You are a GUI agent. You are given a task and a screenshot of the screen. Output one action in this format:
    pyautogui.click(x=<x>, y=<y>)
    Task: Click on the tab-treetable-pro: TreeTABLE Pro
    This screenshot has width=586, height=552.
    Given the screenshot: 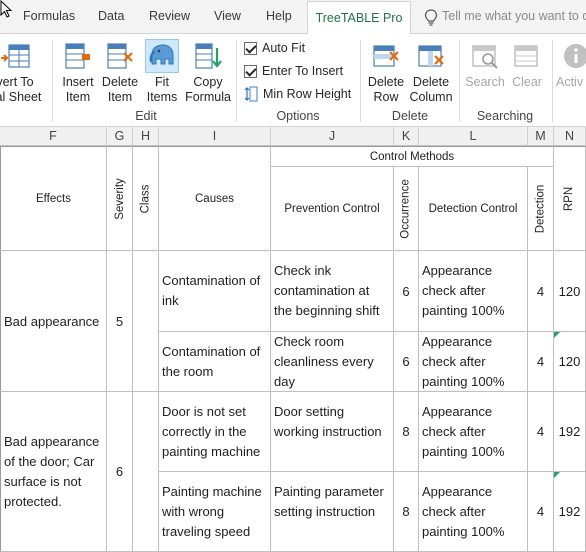 What is the action you would take?
    pyautogui.click(x=359, y=18)
    